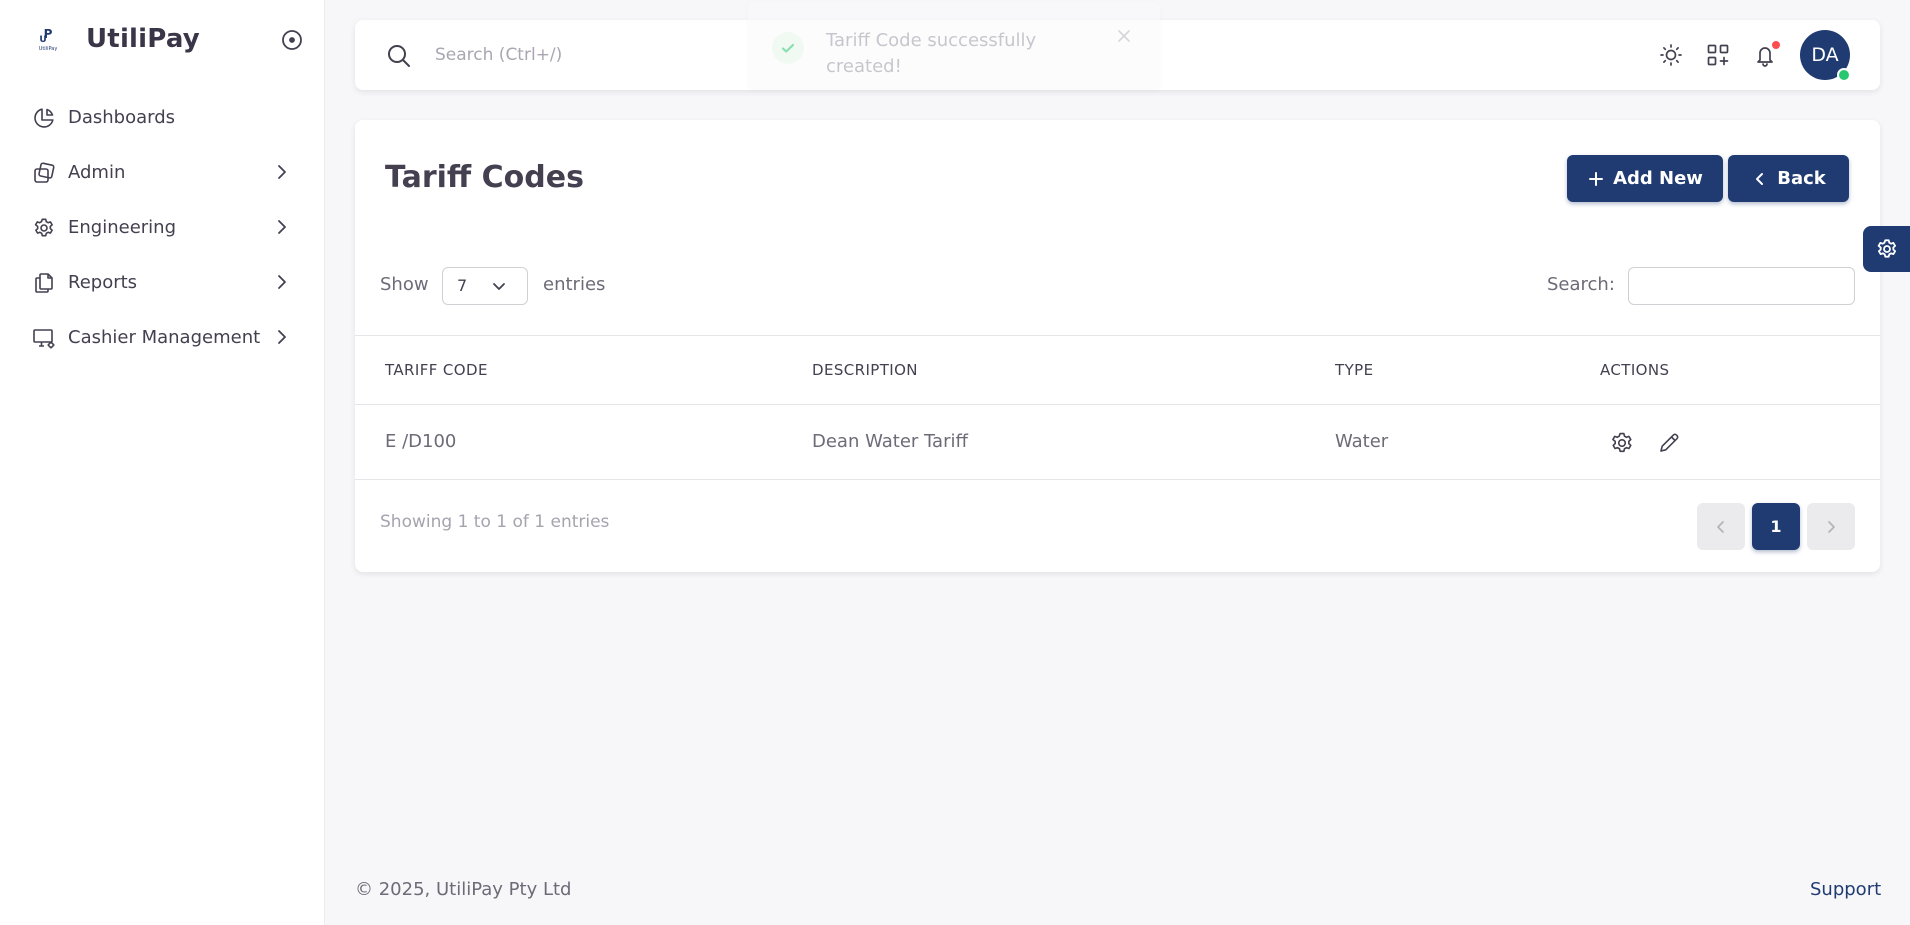 This screenshot has width=1910, height=925. I want to click on sidebar-item-label: Cashier Management, so click(164, 337).